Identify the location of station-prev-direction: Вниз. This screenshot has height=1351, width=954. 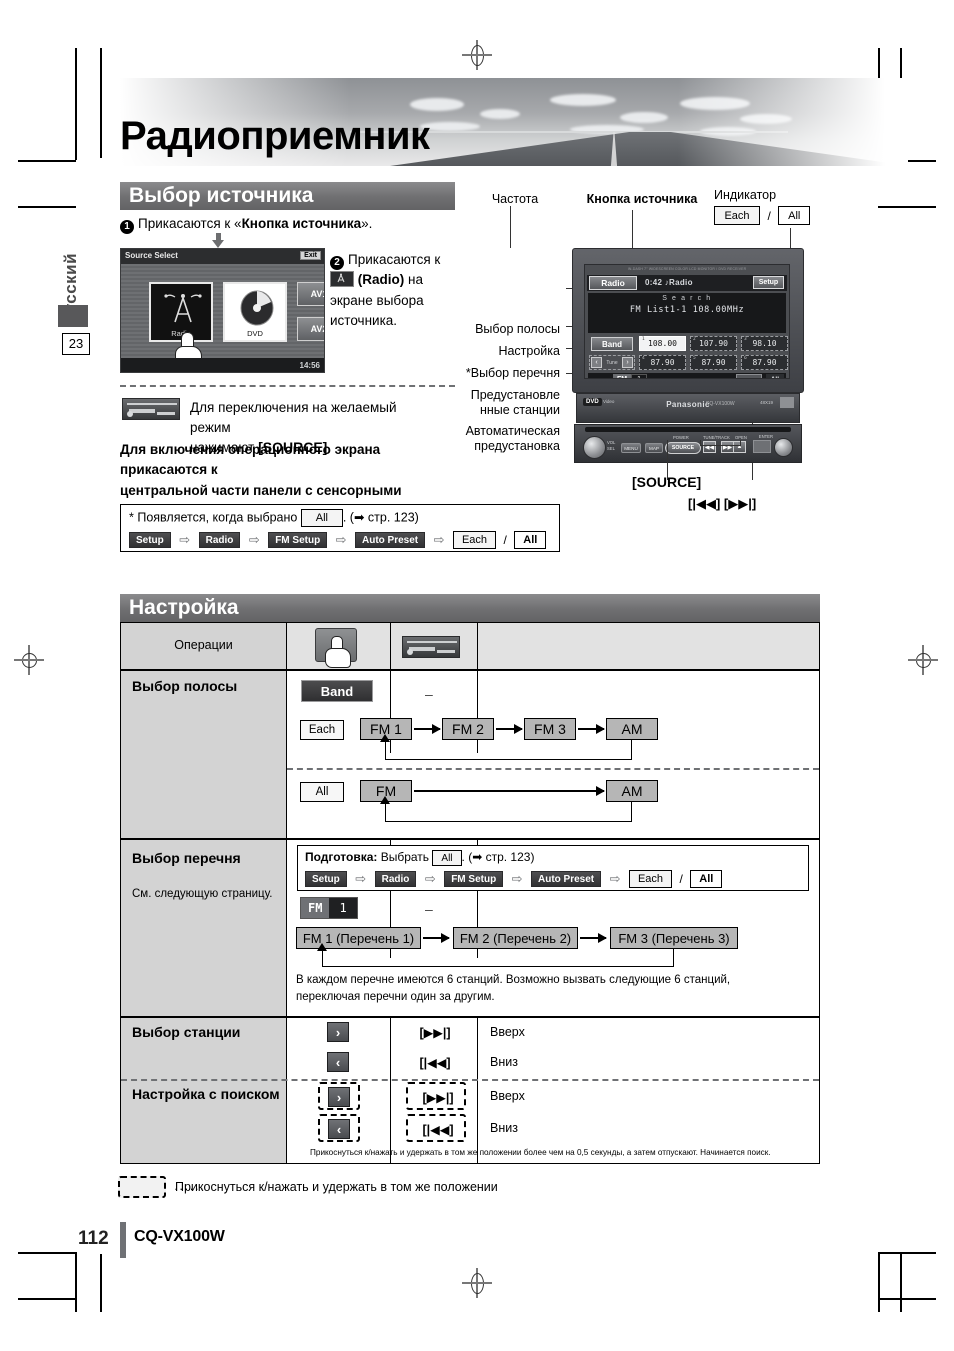
(504, 1062).